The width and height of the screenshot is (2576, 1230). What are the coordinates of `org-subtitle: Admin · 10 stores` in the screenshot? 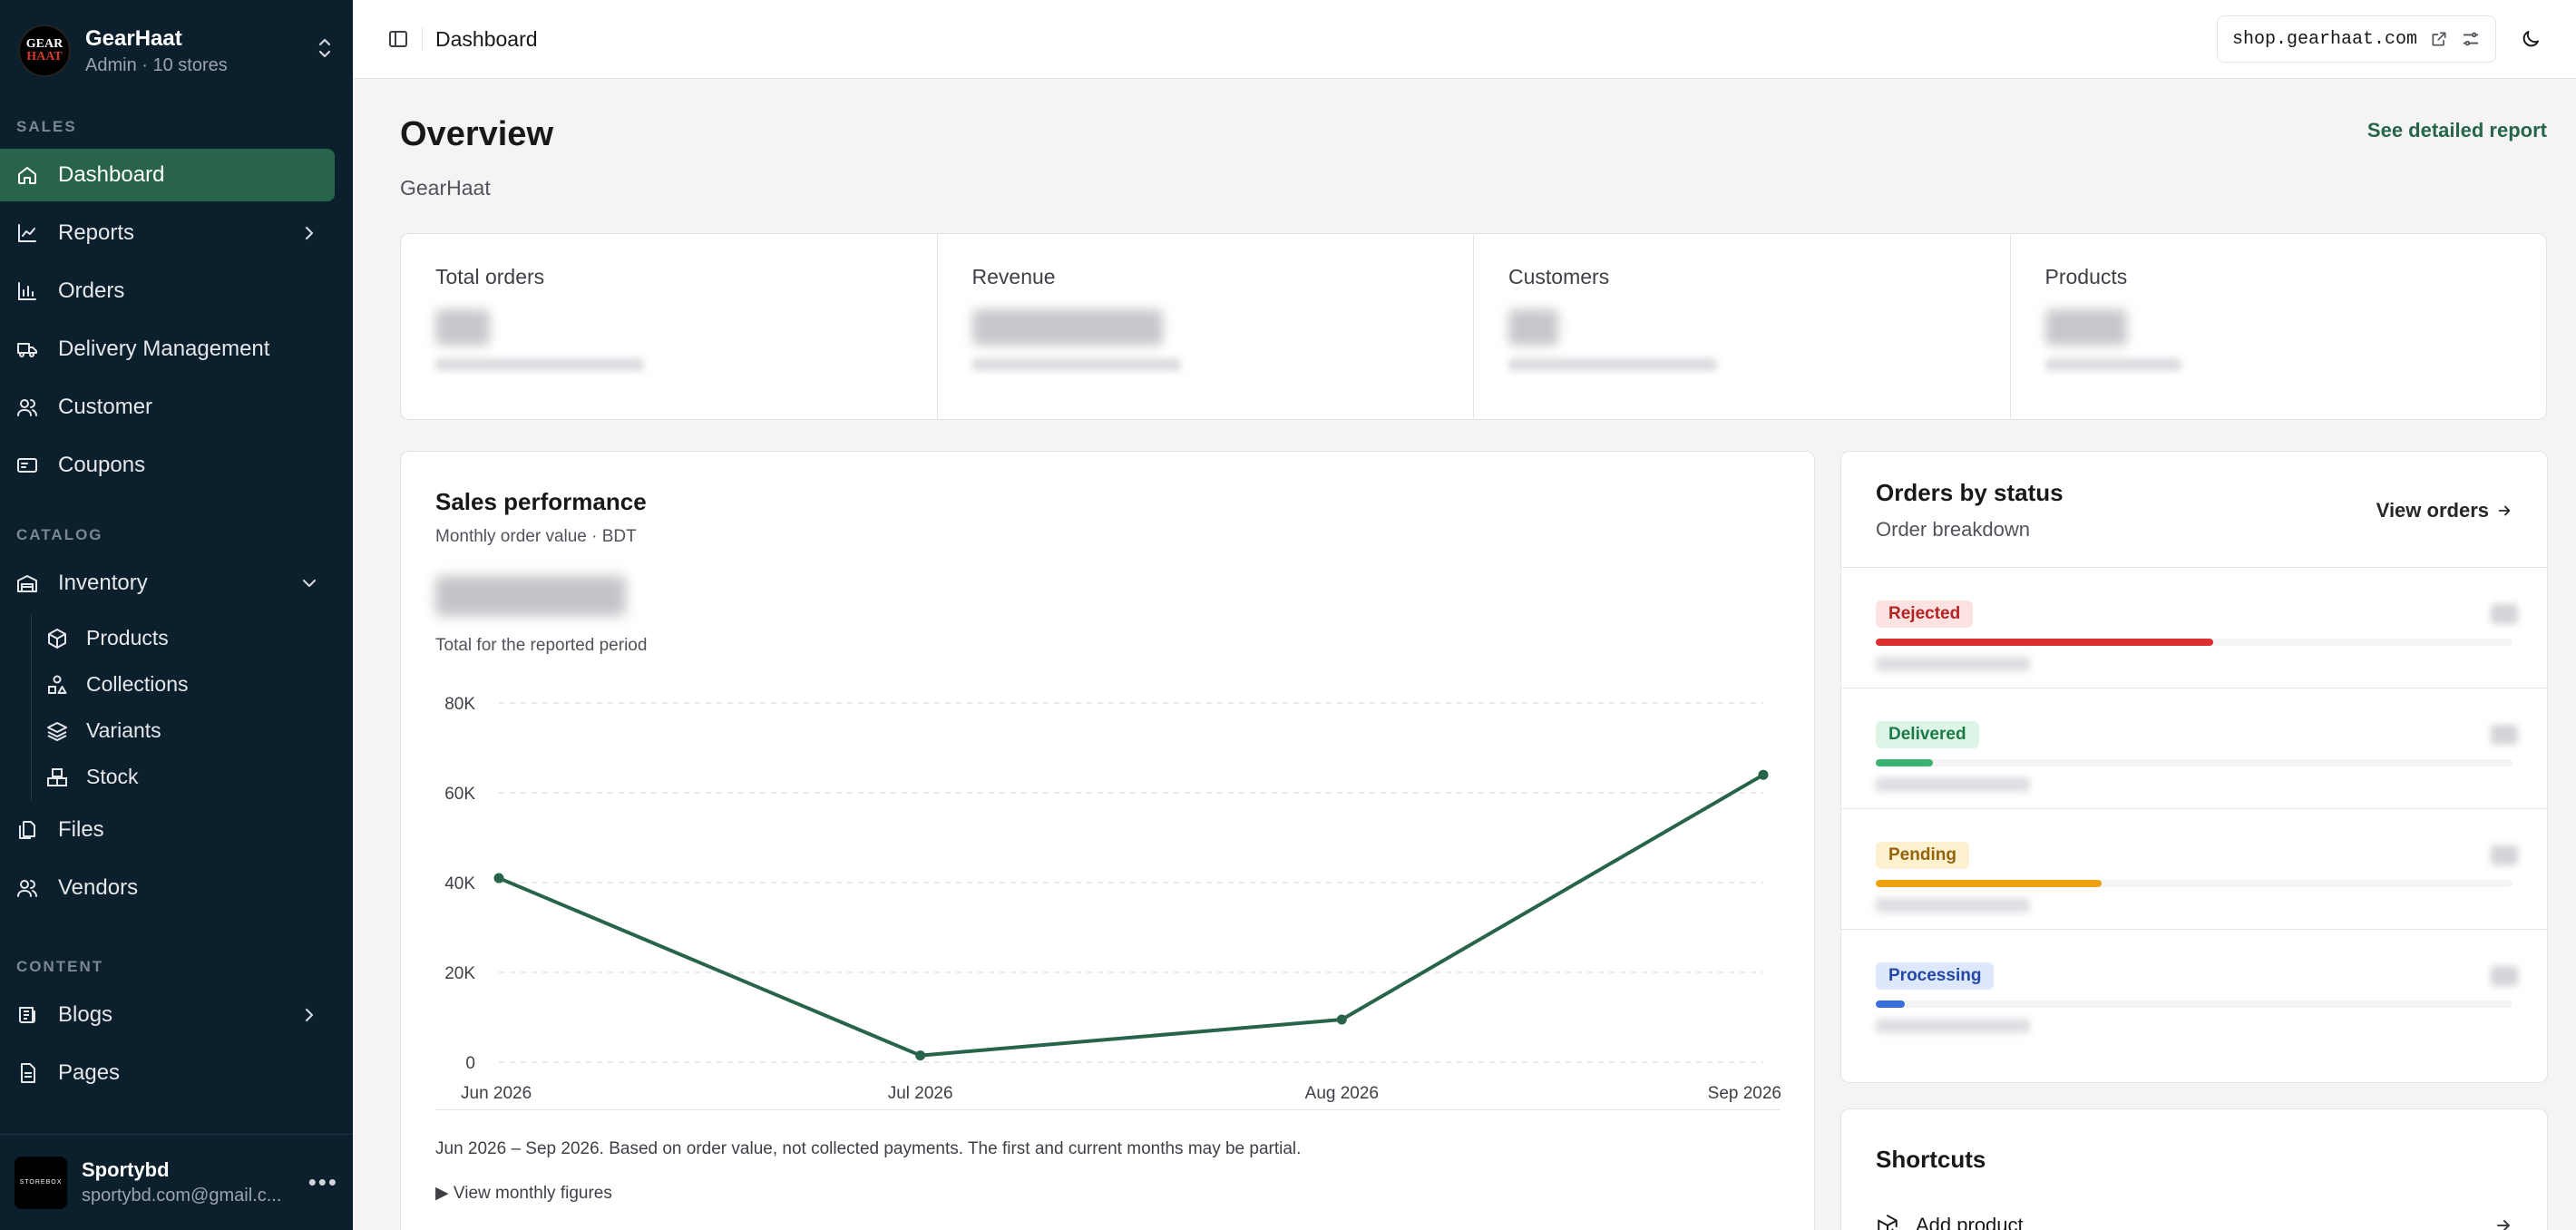 It's located at (156, 64).